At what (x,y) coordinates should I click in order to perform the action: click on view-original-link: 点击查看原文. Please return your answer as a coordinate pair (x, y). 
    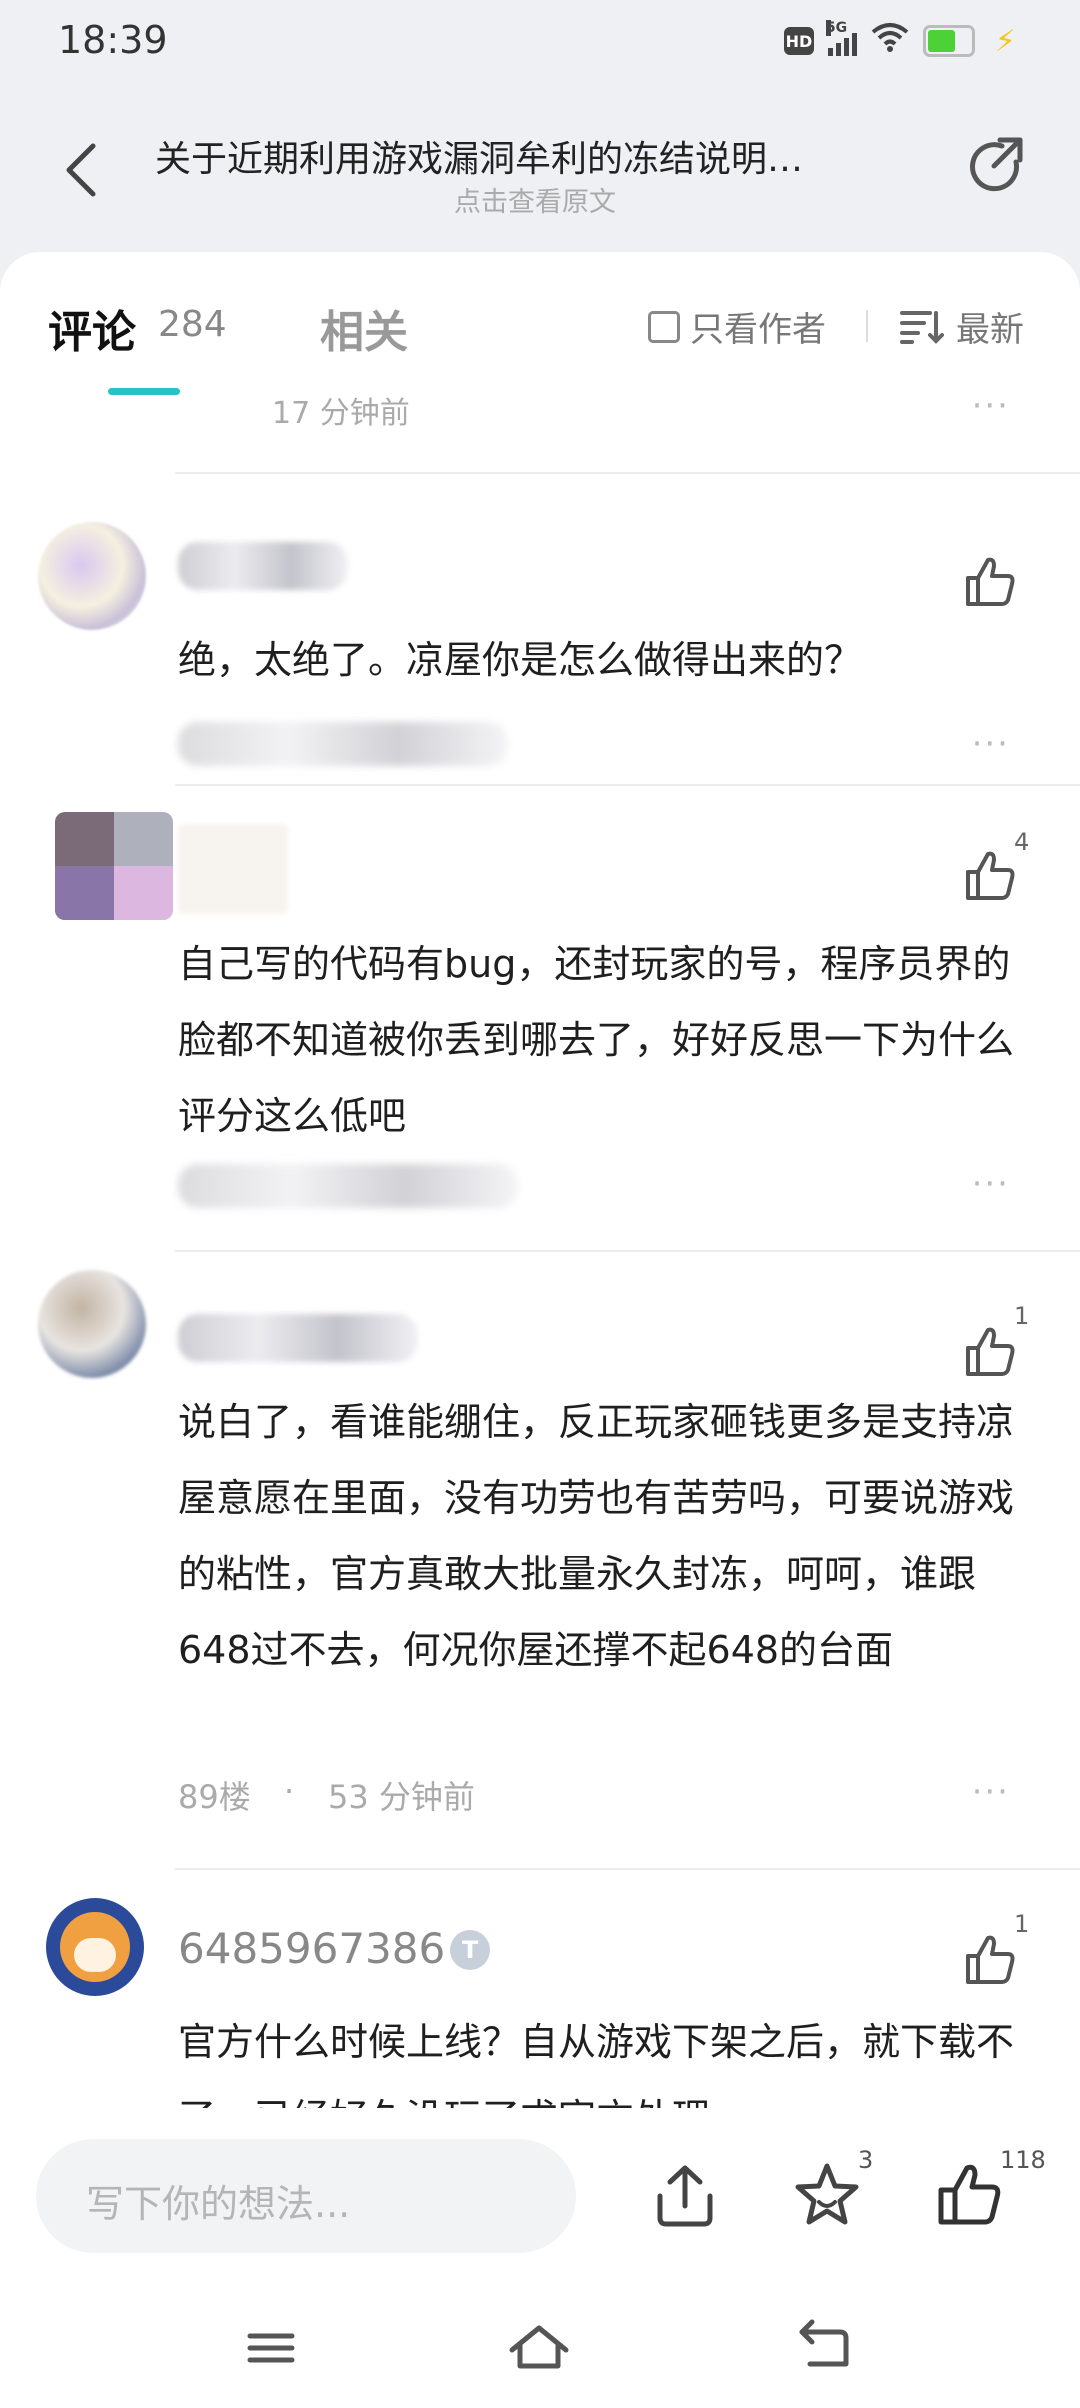
    Looking at the image, I should click on (535, 199).